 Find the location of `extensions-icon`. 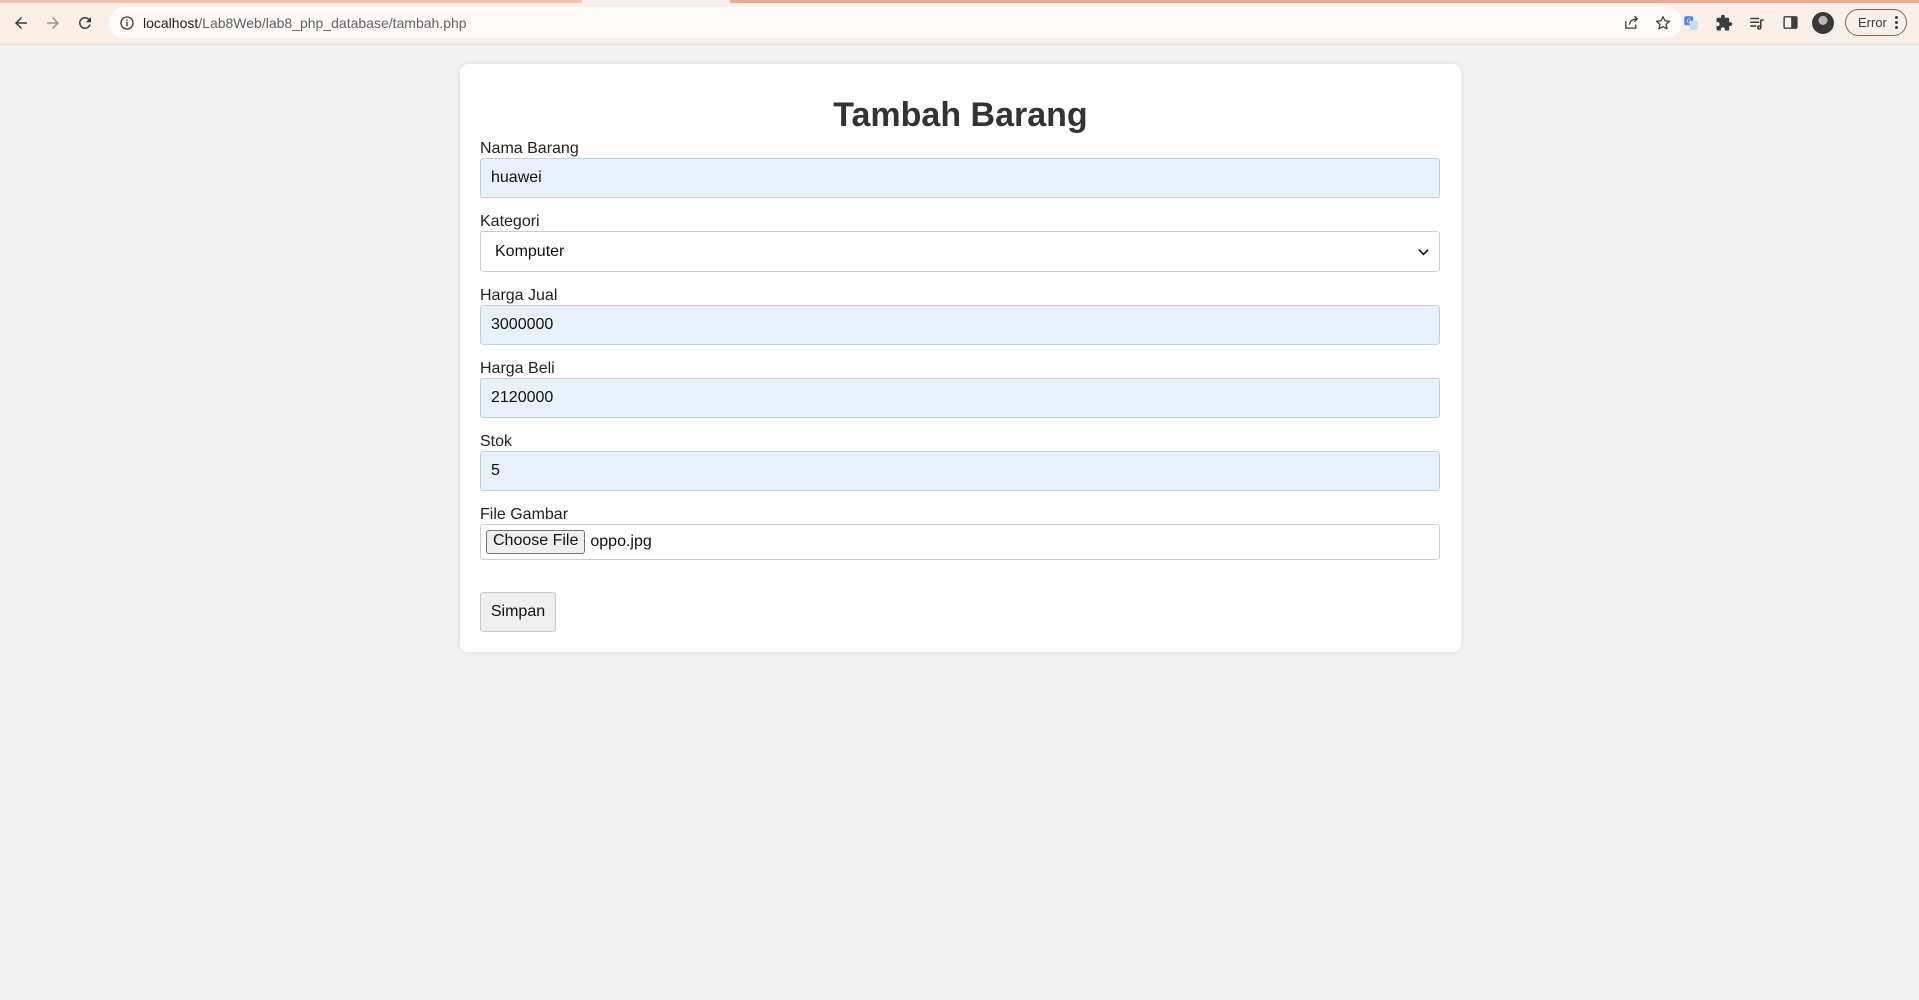

extensions-icon is located at coordinates (1724, 23).